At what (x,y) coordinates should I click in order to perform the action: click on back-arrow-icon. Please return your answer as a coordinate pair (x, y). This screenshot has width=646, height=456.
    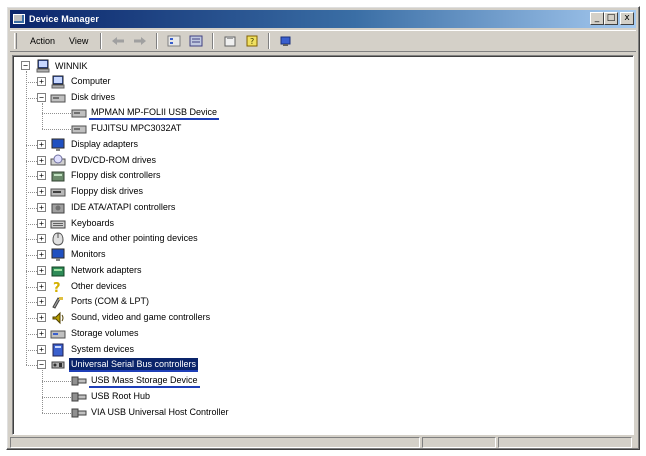
    Looking at the image, I should click on (118, 41).